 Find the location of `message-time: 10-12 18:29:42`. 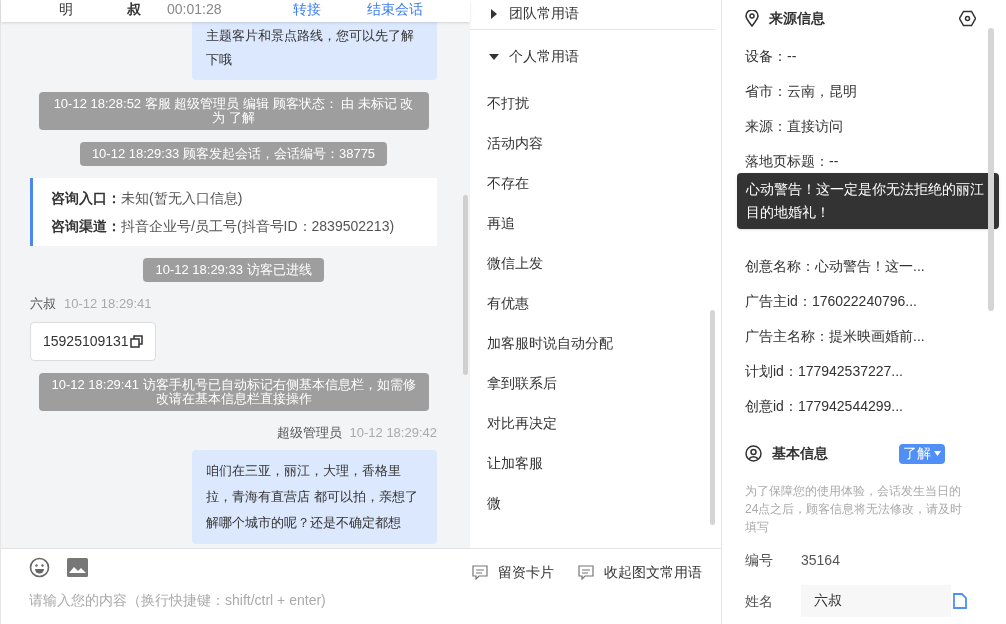

message-time: 10-12 18:29:42 is located at coordinates (393, 432).